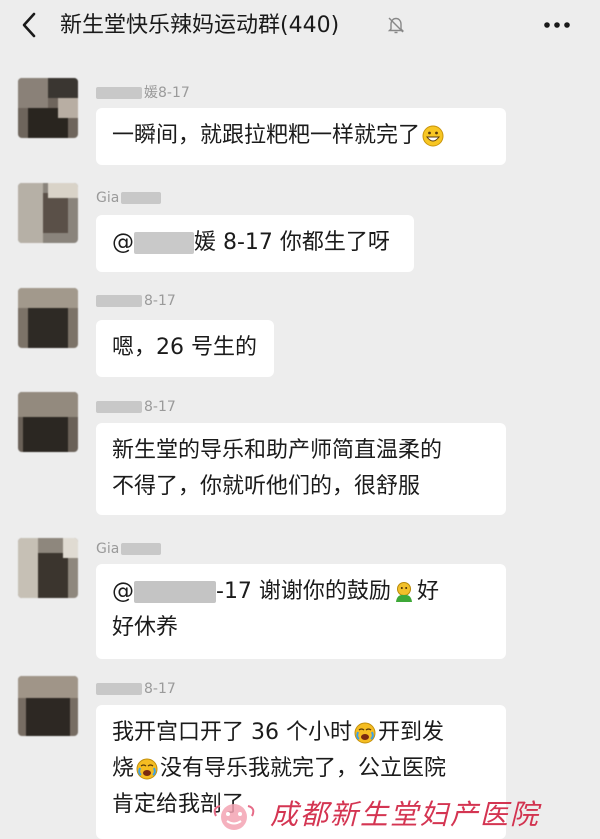 The image size is (600, 839). Describe the element at coordinates (301, 136) in the screenshot. I see `message-bubble: 一瞬间，就跟拉粑粑一样就完了` at that location.